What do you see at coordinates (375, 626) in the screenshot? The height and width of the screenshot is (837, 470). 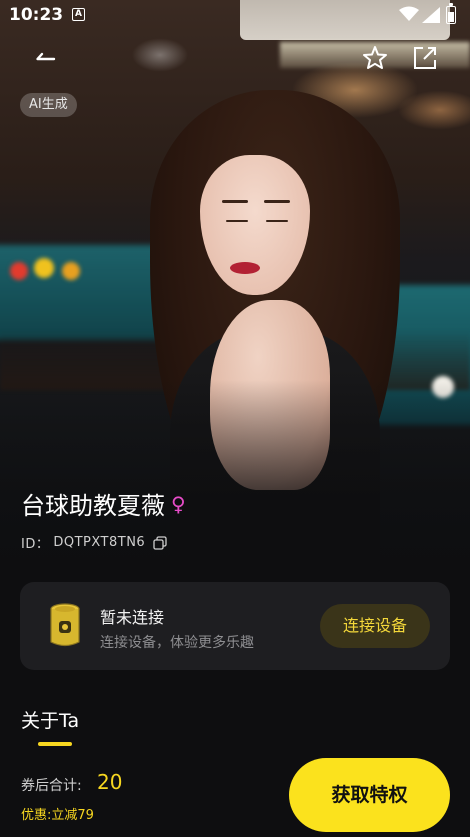 I see `connect-device-button: 连接设备` at bounding box center [375, 626].